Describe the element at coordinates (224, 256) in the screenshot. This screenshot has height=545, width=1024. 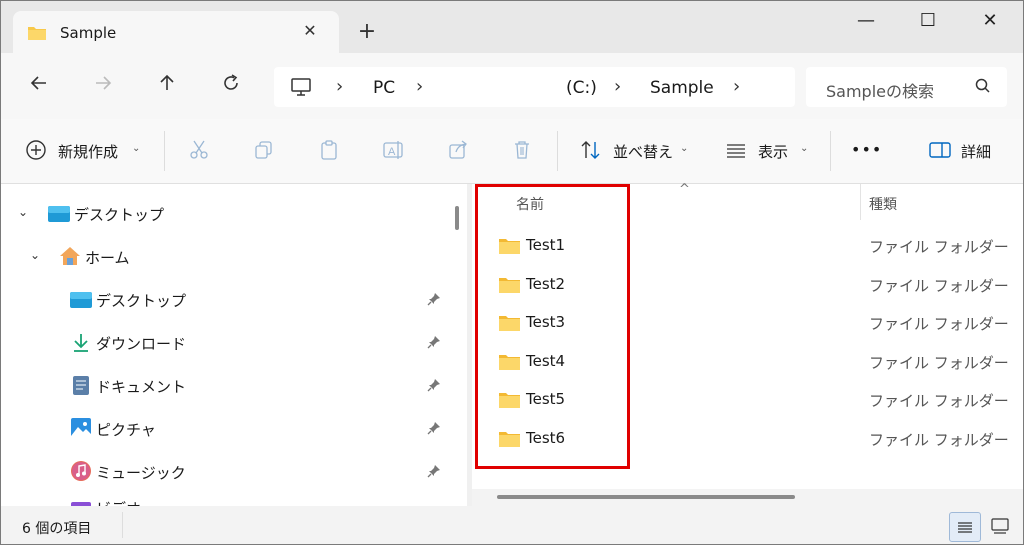
I see `tree-item-home: ⌄ ホーム` at that location.